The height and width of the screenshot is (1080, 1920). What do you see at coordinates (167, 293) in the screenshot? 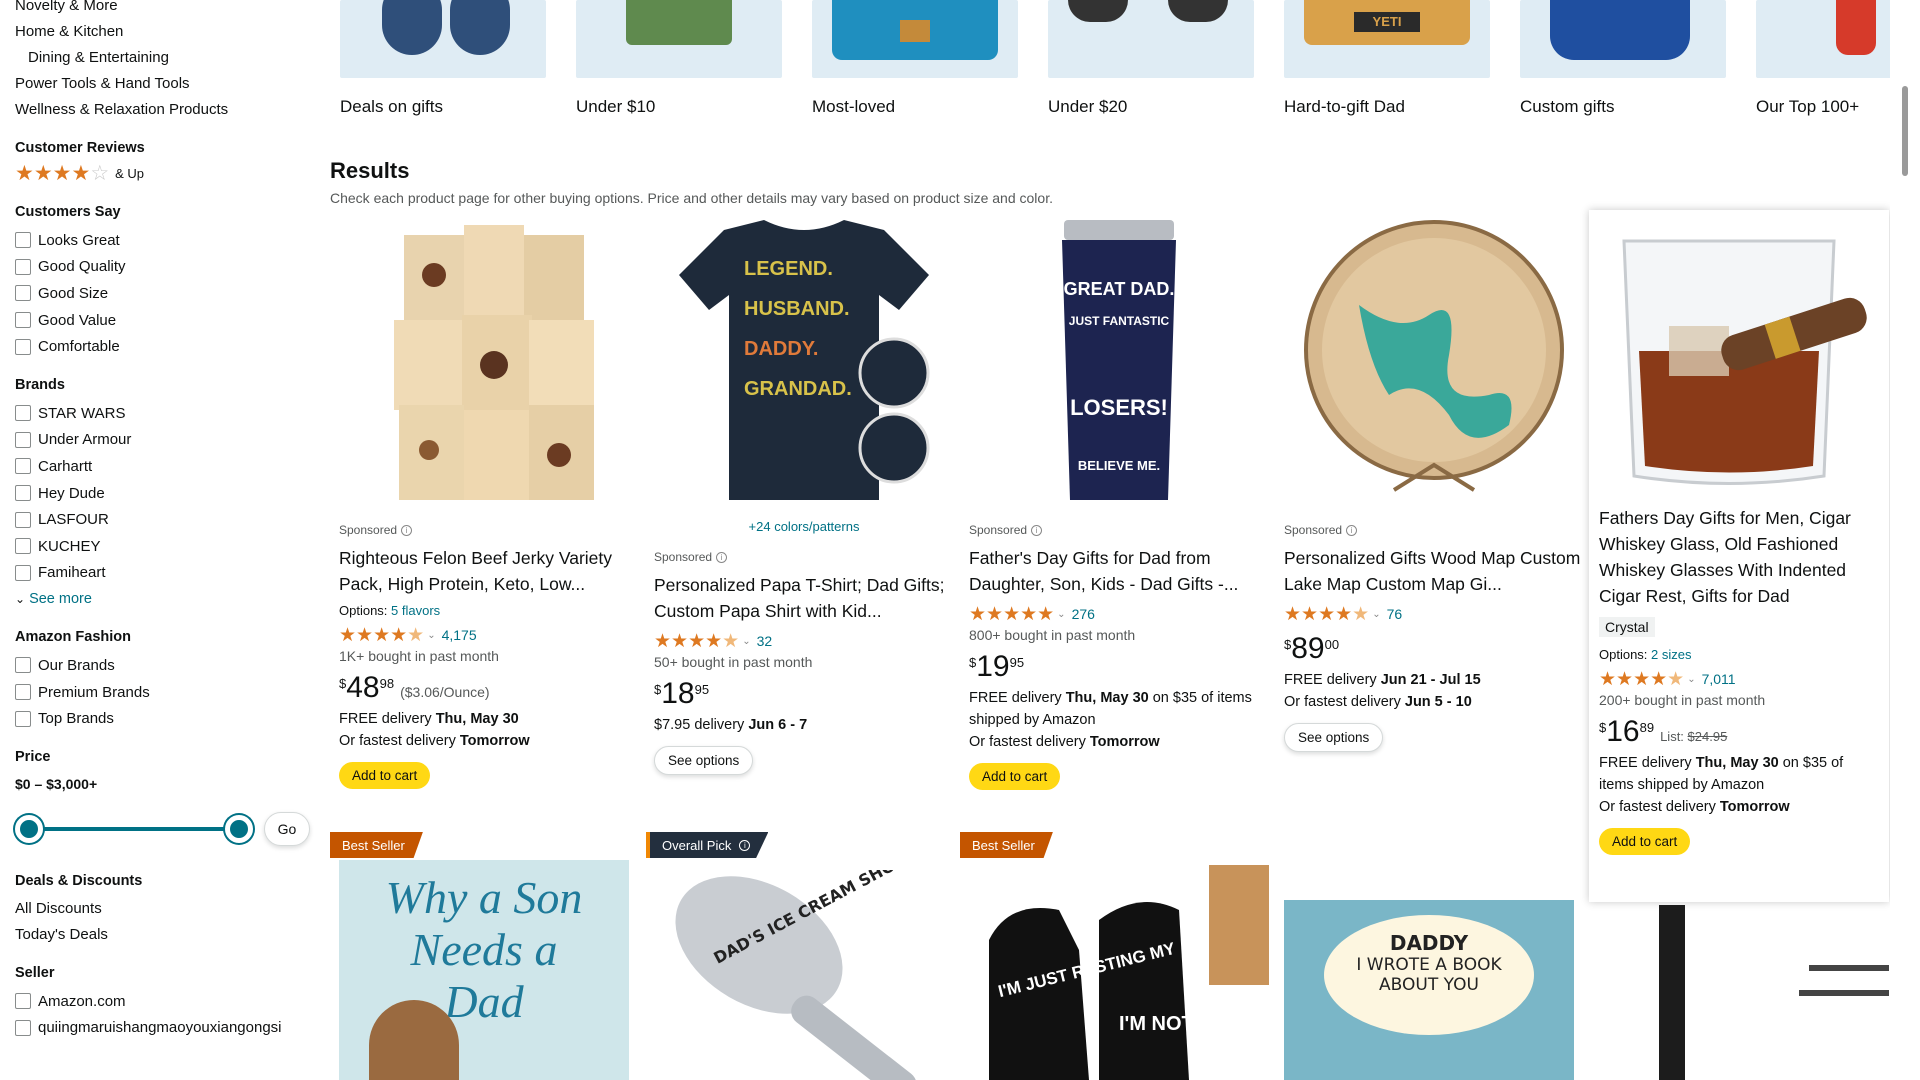
I see `filter-good-size: Good Size` at bounding box center [167, 293].